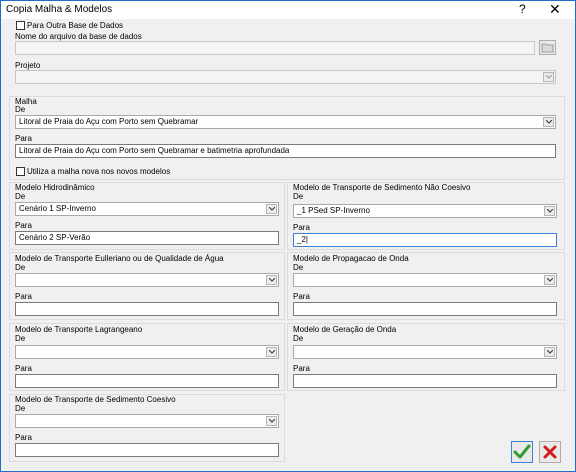  What do you see at coordinates (20, 408) in the screenshot?
I see `cohesive-from-label: De` at bounding box center [20, 408].